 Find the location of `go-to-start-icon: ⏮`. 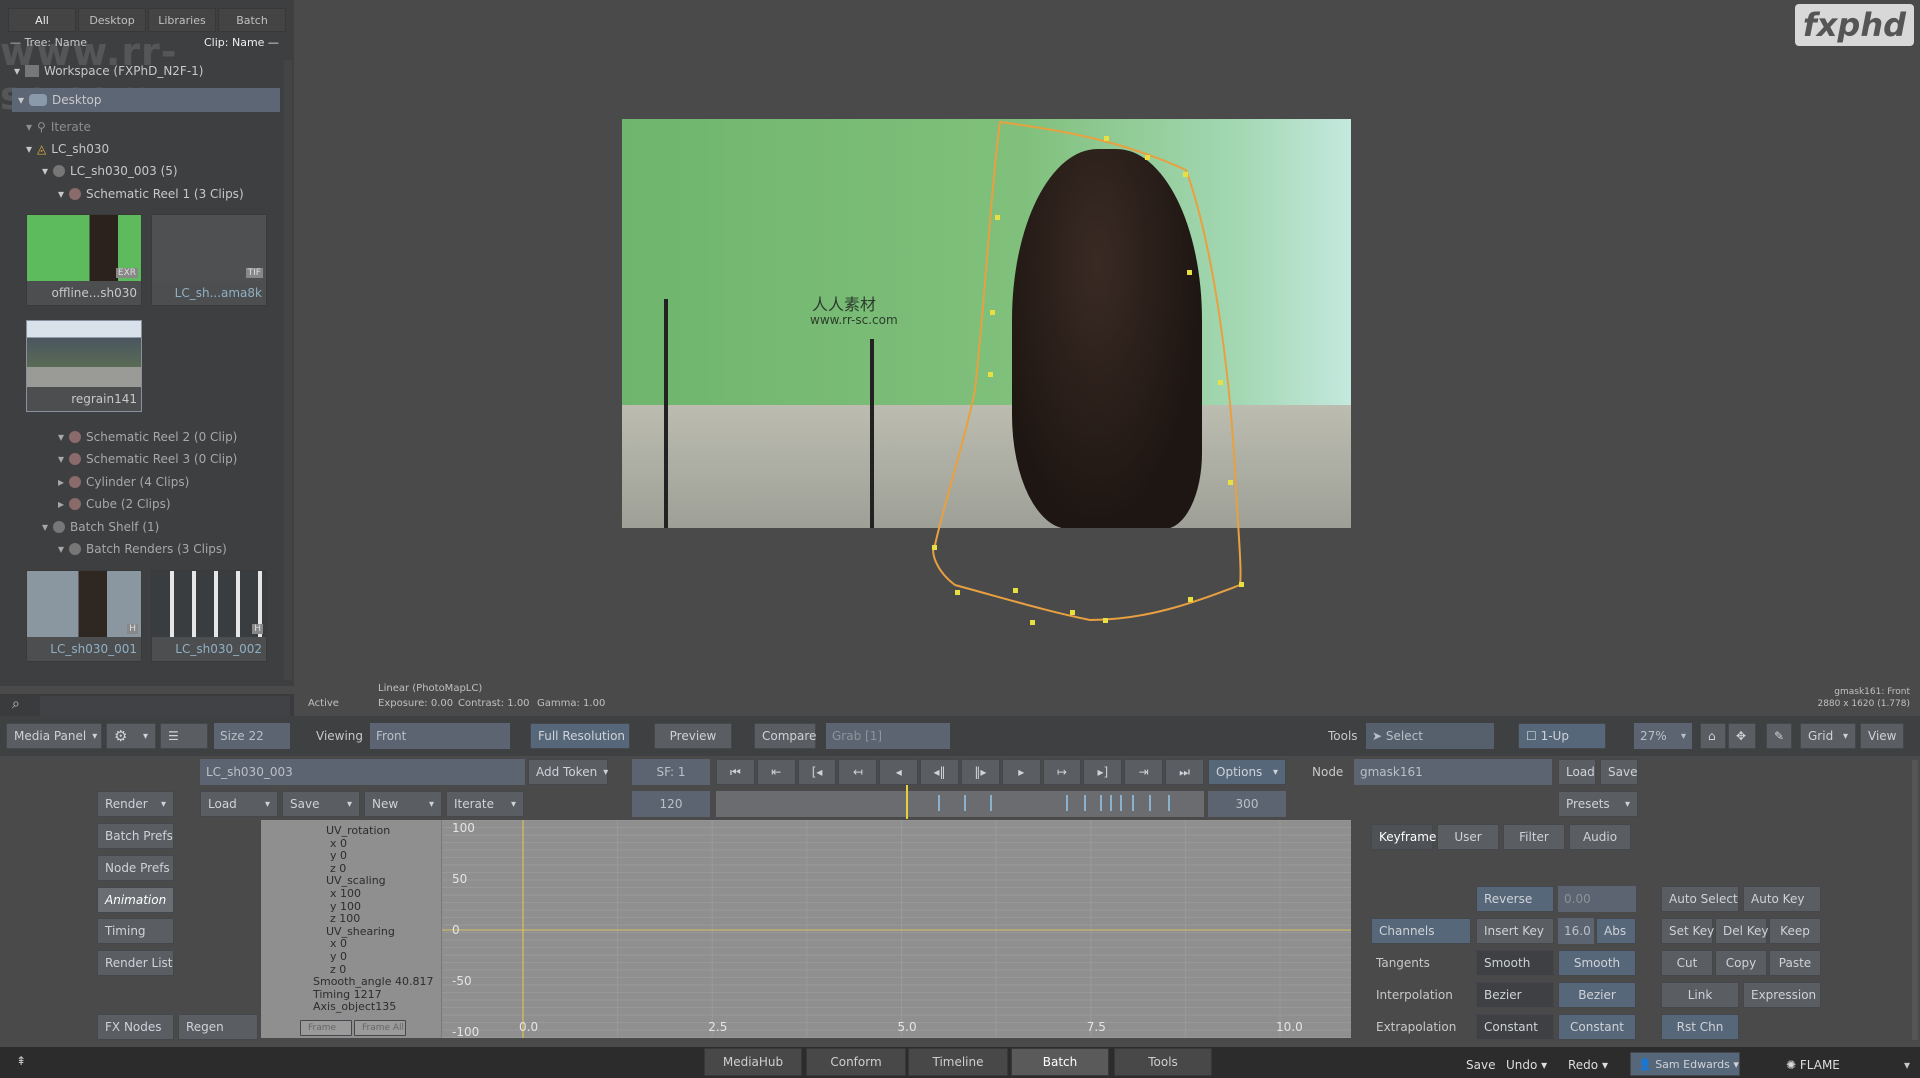

go-to-start-icon: ⏮ is located at coordinates (735, 772).